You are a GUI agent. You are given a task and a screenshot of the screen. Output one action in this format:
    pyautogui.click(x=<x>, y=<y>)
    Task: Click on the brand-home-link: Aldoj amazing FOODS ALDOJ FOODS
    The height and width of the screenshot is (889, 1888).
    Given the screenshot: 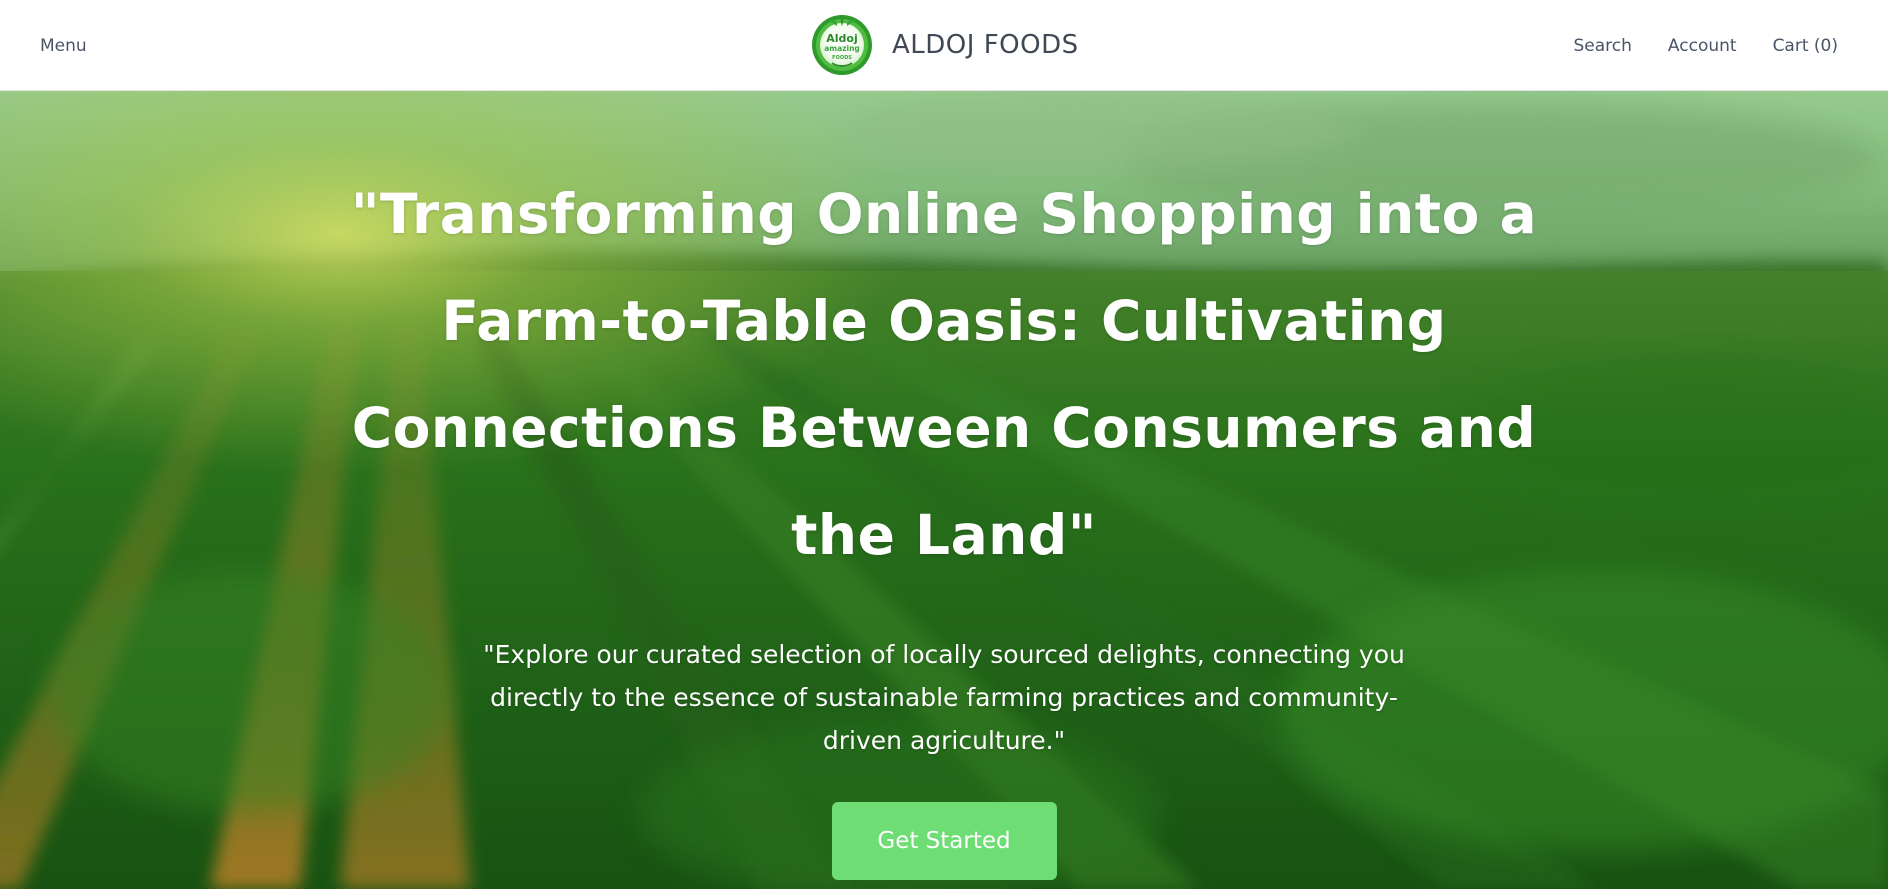 What is the action you would take?
    pyautogui.click(x=944, y=45)
    